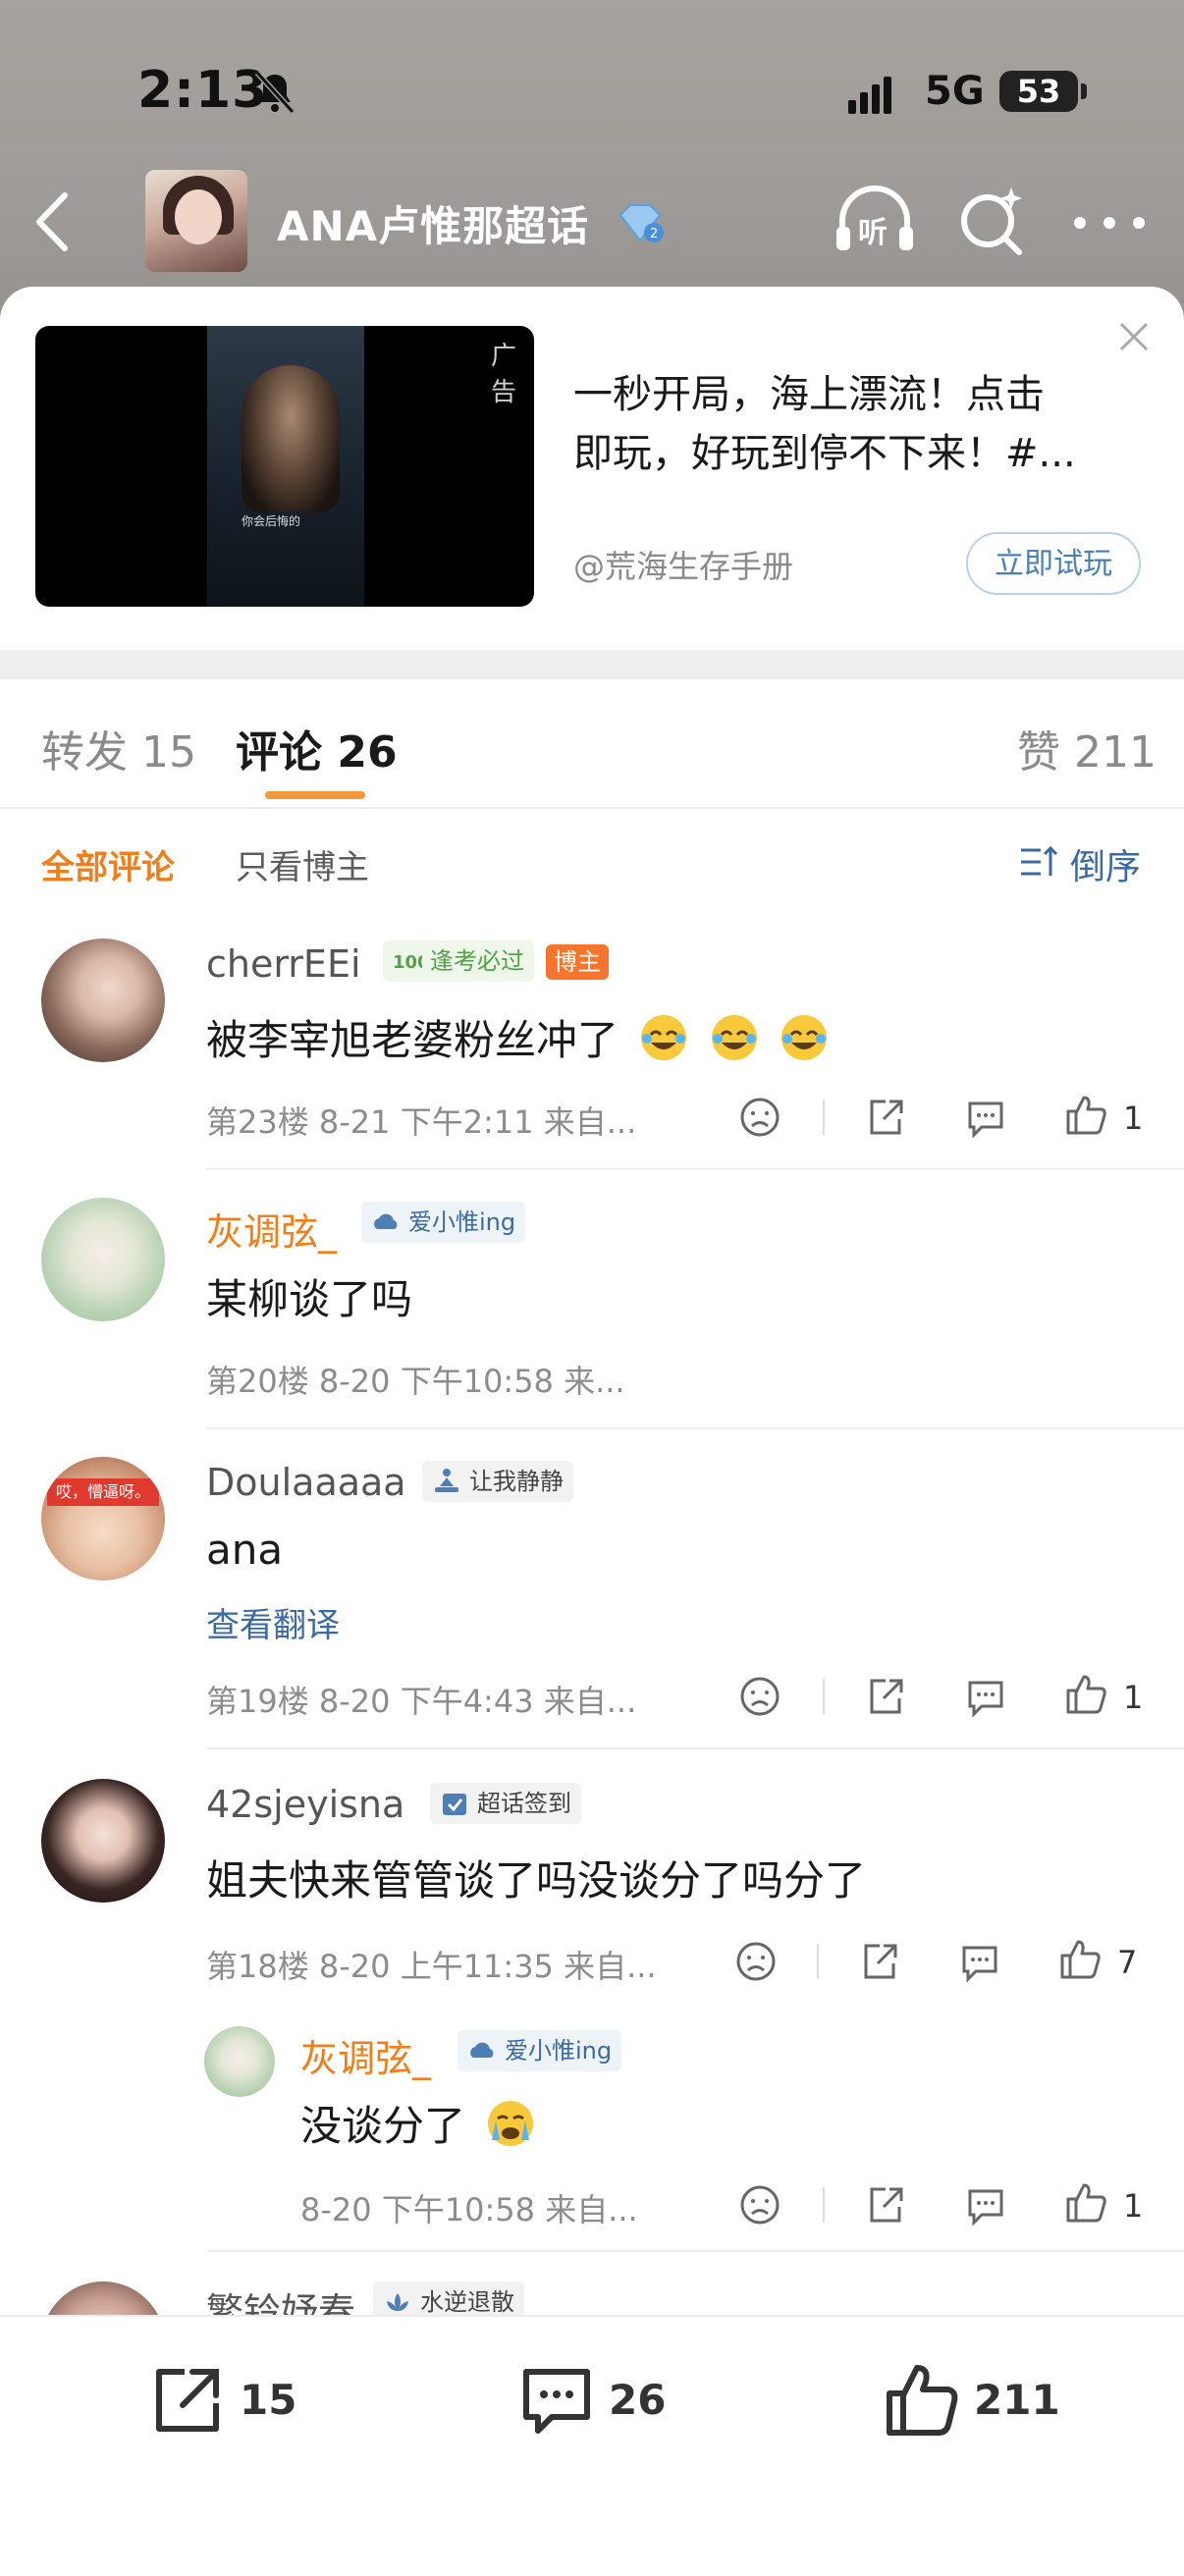  Describe the element at coordinates (454, 1804) in the screenshot. I see `checkin-calendar-icon` at that location.